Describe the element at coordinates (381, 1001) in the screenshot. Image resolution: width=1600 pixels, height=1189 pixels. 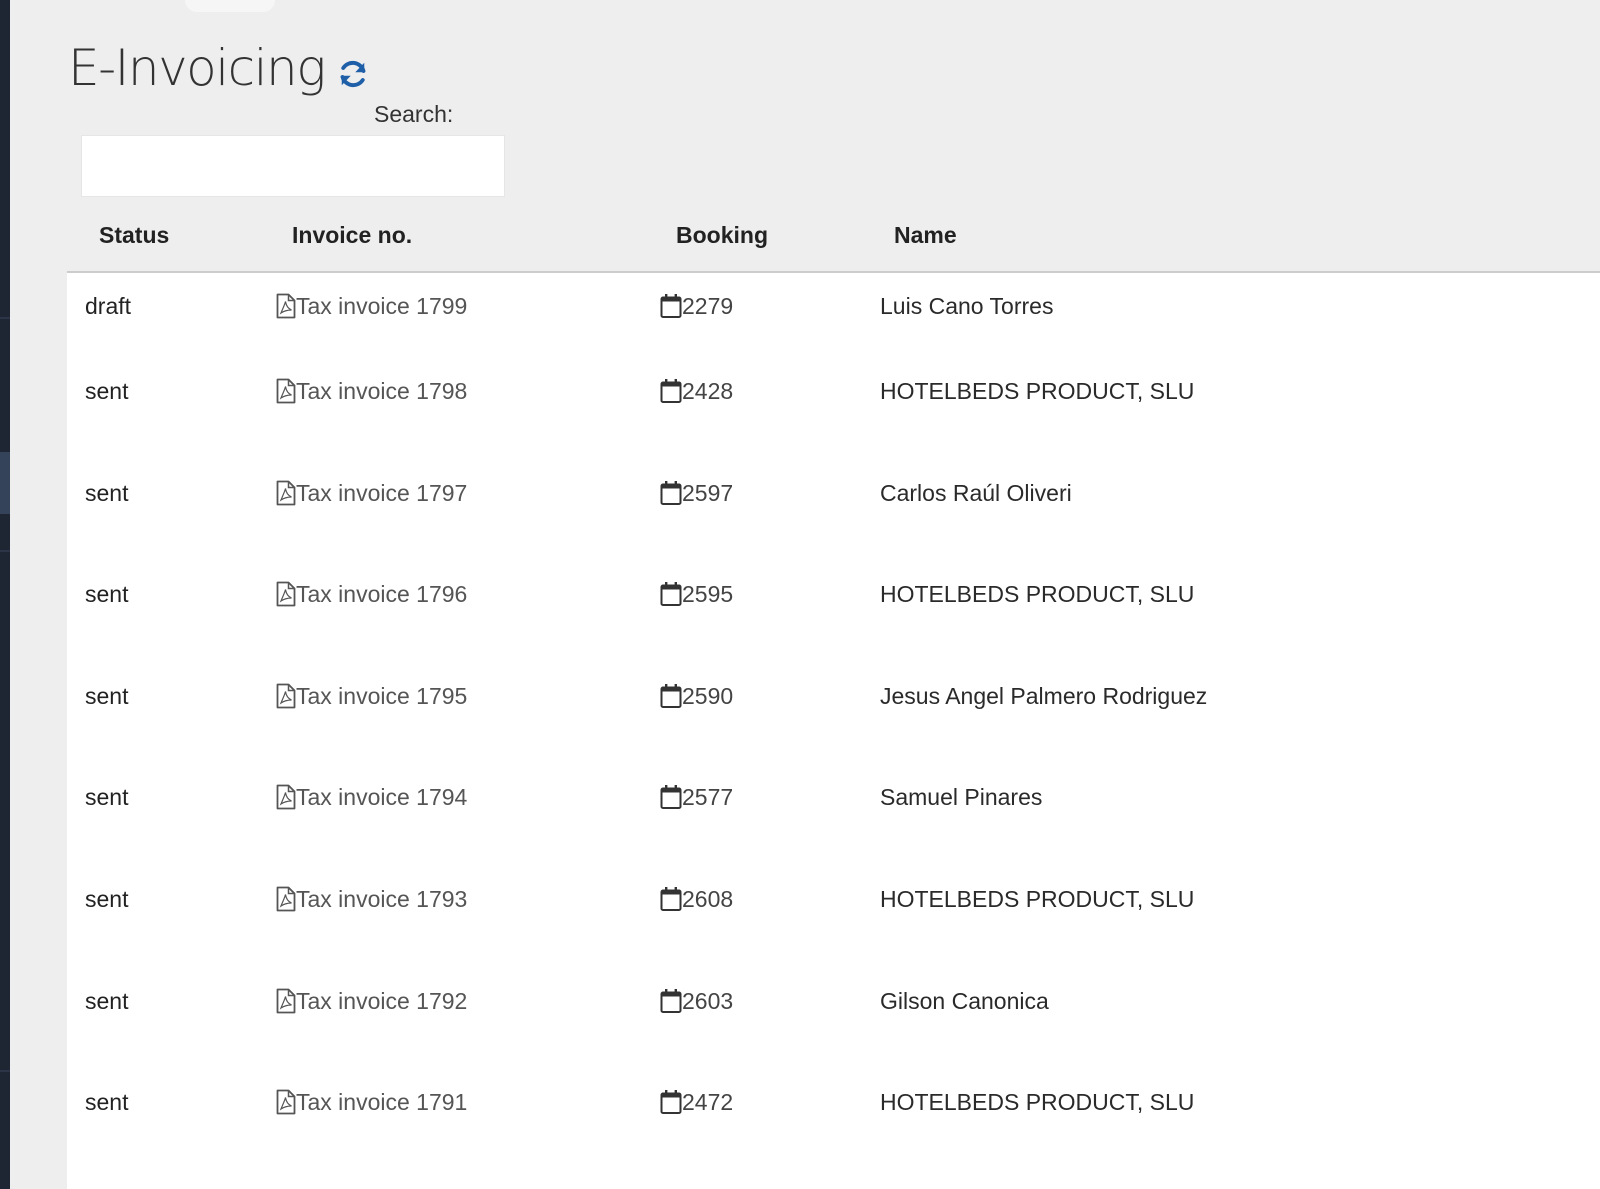
I see `invoice-number: Tax invoice 1792` at that location.